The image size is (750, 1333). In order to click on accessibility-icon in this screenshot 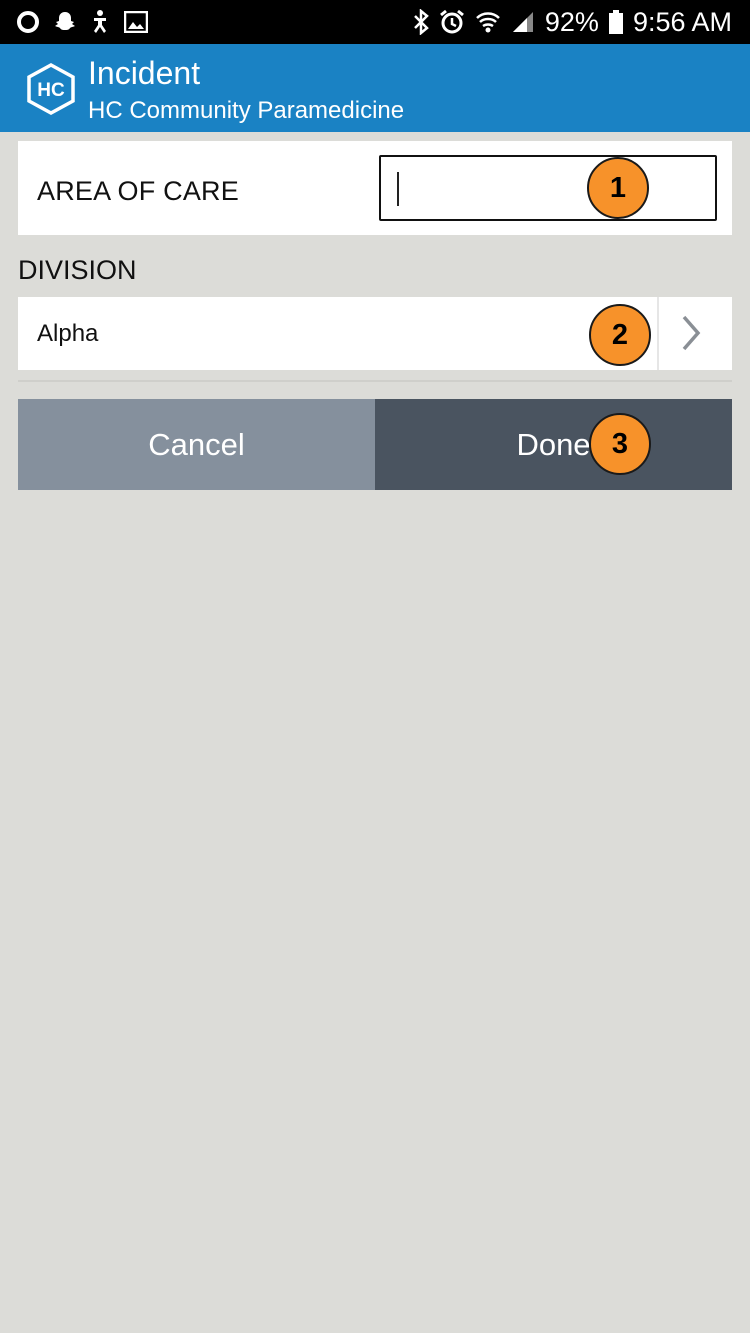, I will do `click(100, 22)`.